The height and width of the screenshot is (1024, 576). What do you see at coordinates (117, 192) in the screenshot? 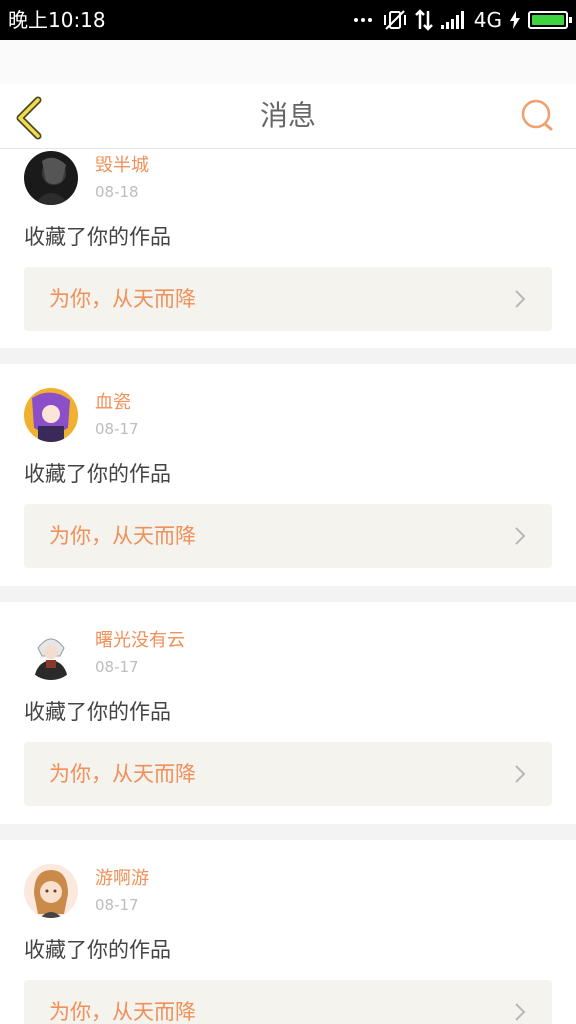
I see `message-date: 08-18` at bounding box center [117, 192].